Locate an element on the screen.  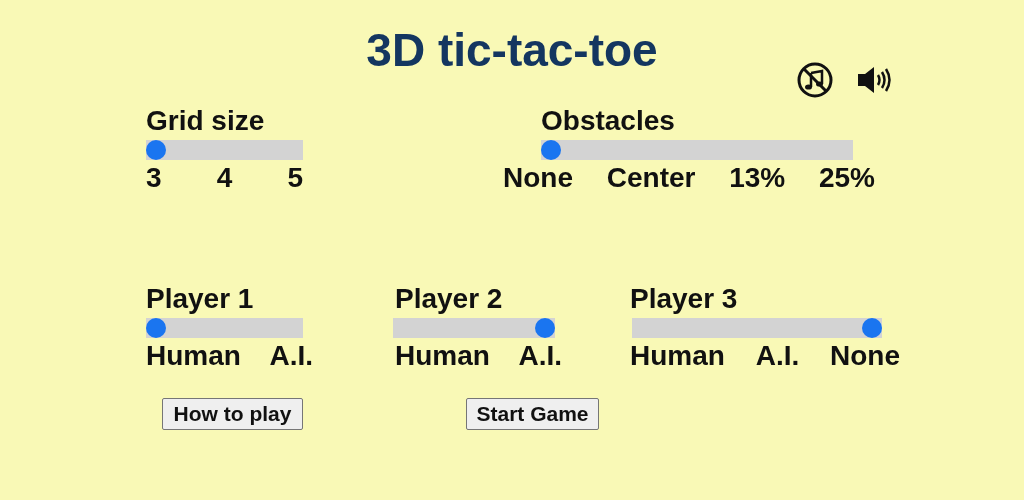
player-label: Player 2 is located at coordinates (449, 299).